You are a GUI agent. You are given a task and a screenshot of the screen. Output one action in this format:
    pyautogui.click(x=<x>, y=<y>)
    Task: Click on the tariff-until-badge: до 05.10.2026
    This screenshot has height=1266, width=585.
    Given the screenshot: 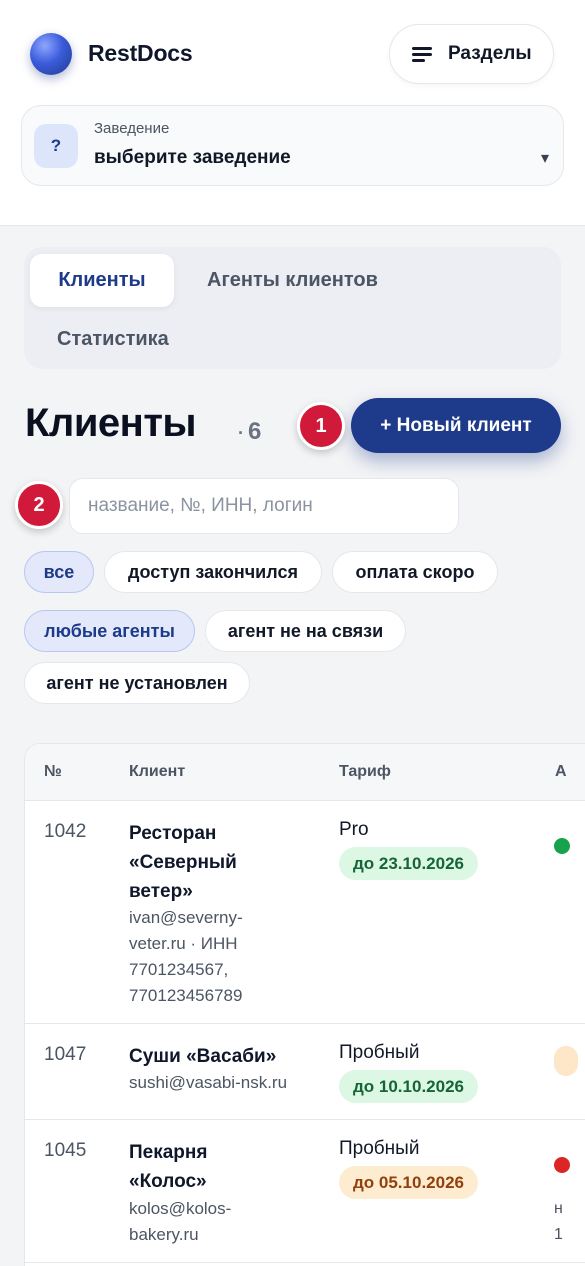 What is the action you would take?
    pyautogui.click(x=408, y=1182)
    